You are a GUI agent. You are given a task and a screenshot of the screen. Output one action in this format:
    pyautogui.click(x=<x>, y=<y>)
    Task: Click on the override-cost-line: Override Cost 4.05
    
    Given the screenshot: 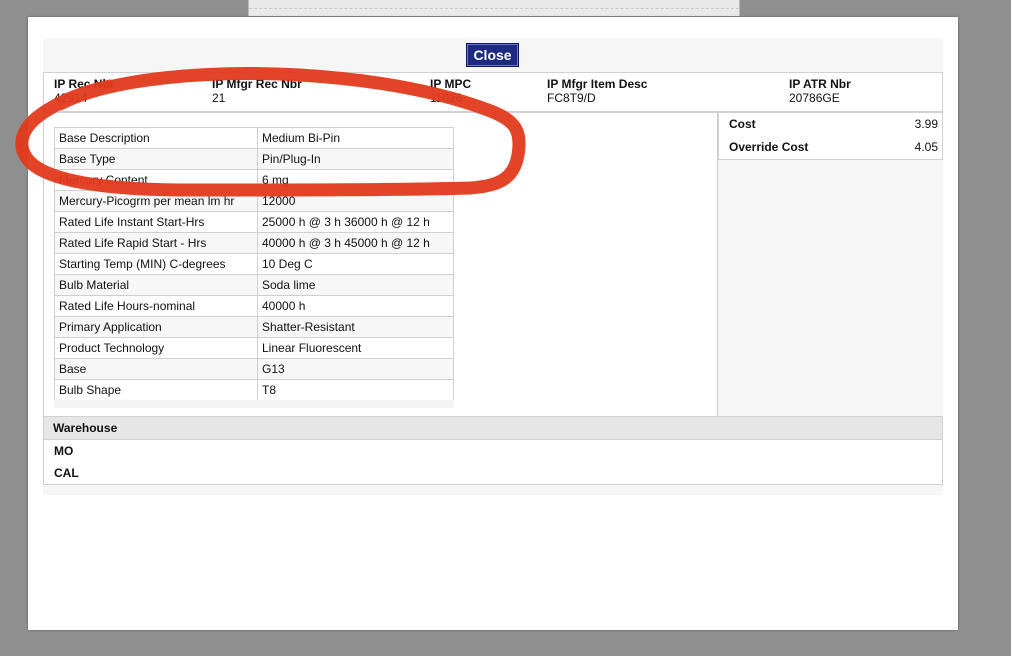 What is the action you would take?
    pyautogui.click(x=833, y=148)
    